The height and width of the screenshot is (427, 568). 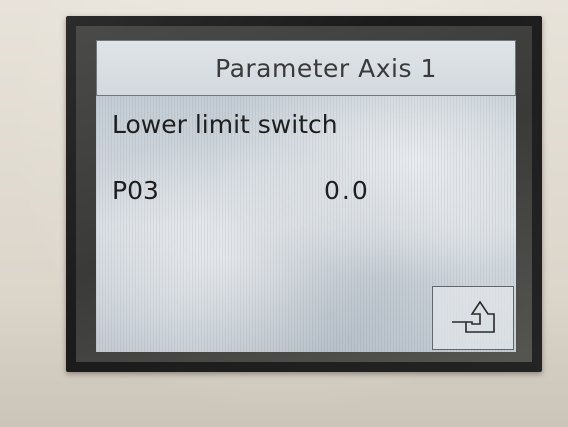 What do you see at coordinates (326, 68) in the screenshot?
I see `page-title: Parameter Axis 1` at bounding box center [326, 68].